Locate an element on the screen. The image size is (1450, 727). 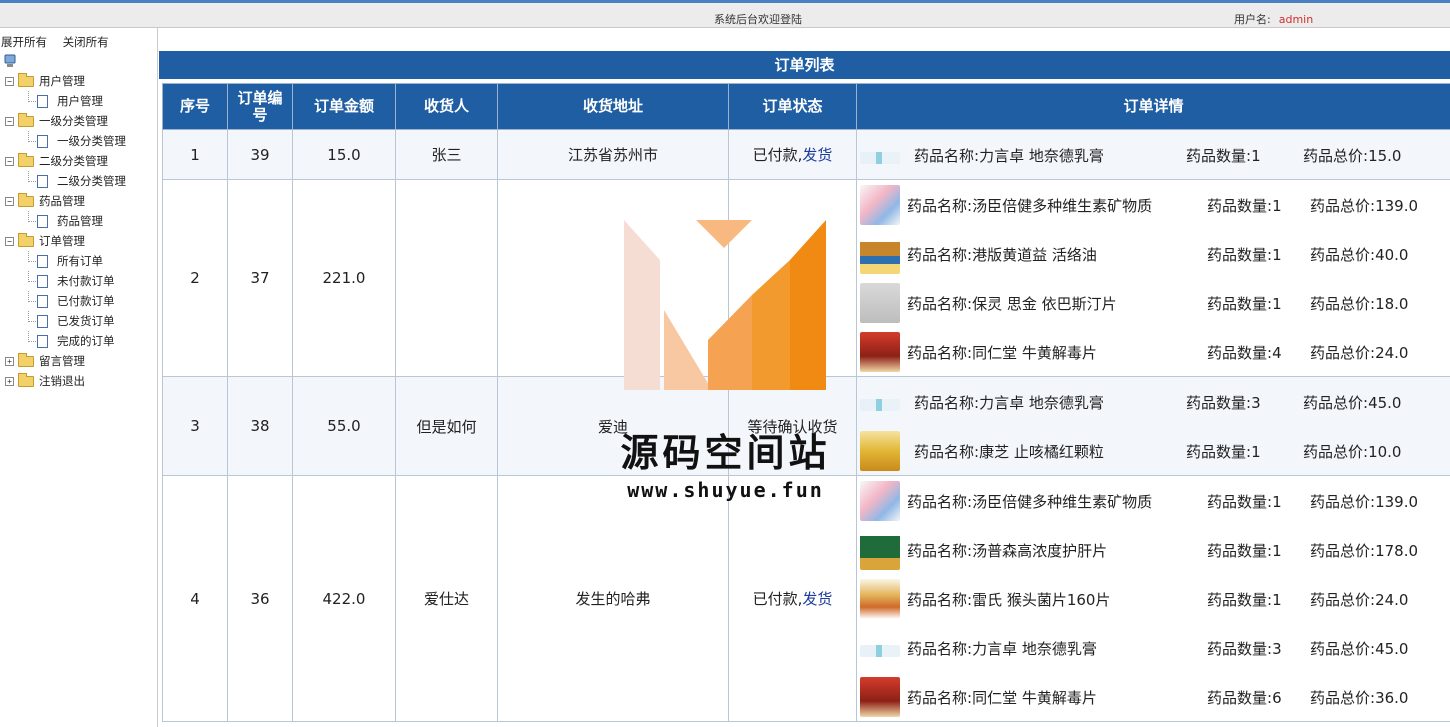
order-item: 药品名称:康芝 止咳橘红颗粒 药品数量:1 药品总价:10.0 is located at coordinates (1153, 450).